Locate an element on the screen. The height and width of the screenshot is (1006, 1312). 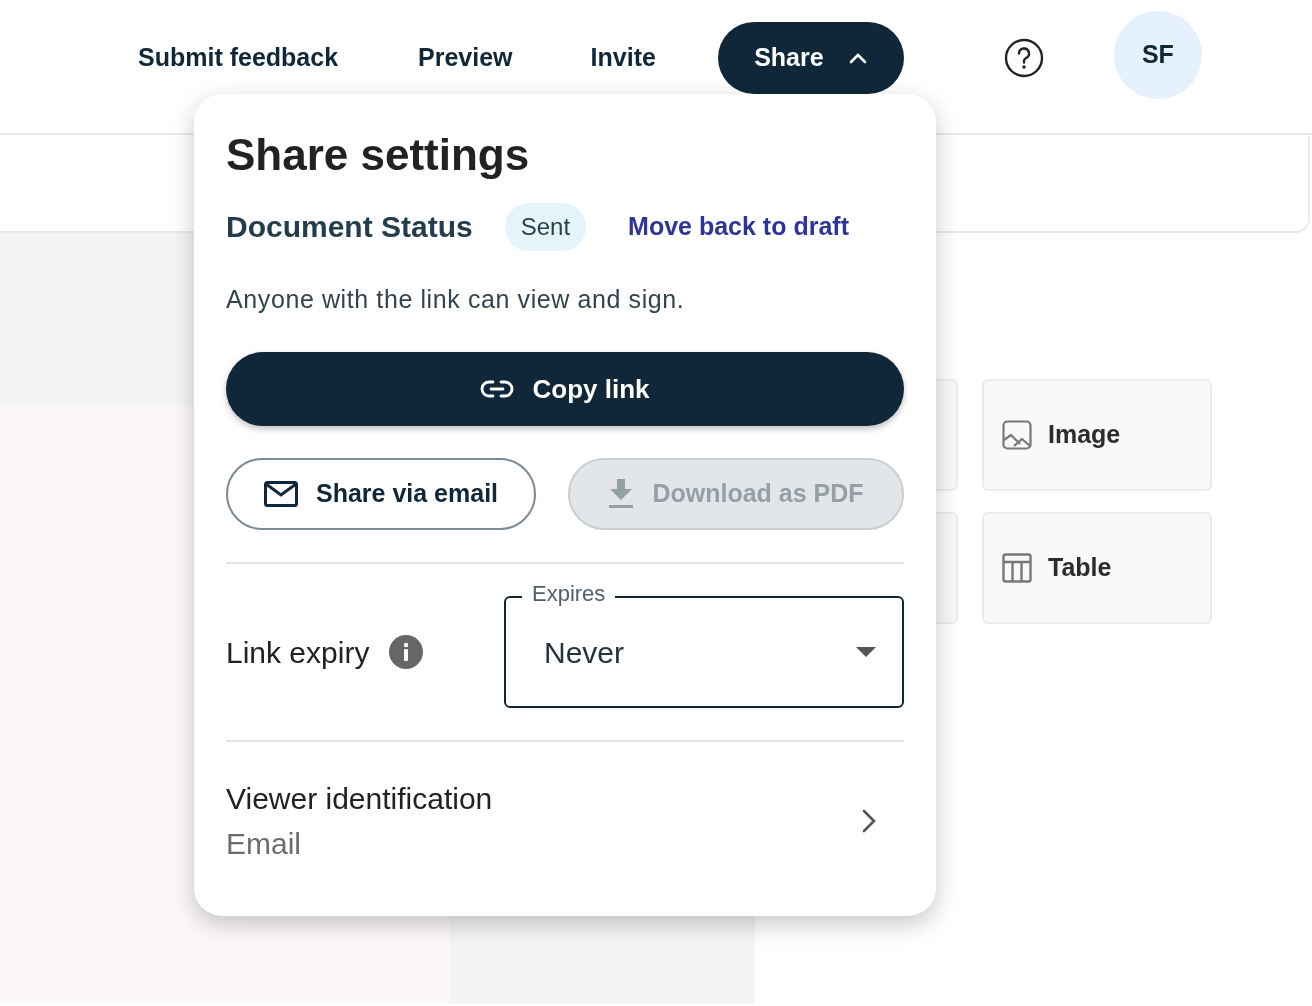
status-badge: Sent is located at coordinates (545, 226).